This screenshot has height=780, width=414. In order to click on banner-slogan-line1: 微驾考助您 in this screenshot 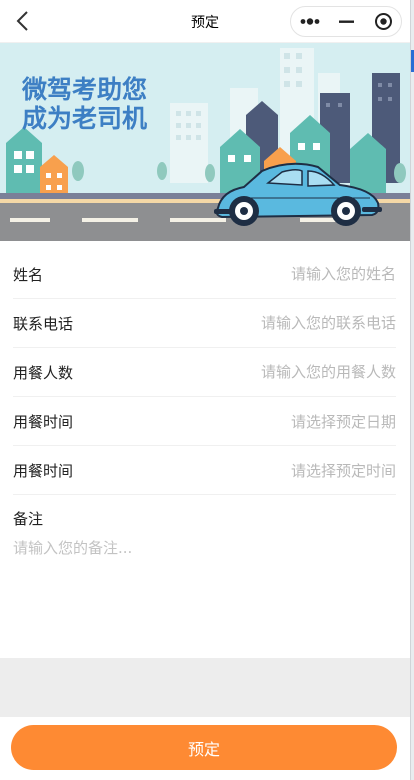, I will do `click(84, 89)`.